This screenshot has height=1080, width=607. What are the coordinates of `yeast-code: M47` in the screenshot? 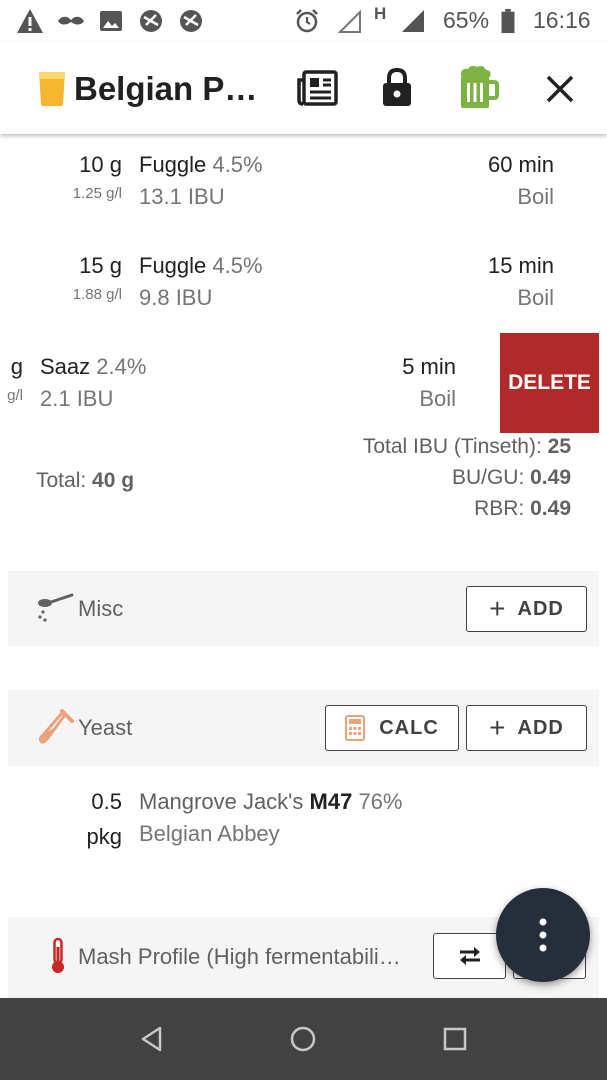 It's located at (331, 801).